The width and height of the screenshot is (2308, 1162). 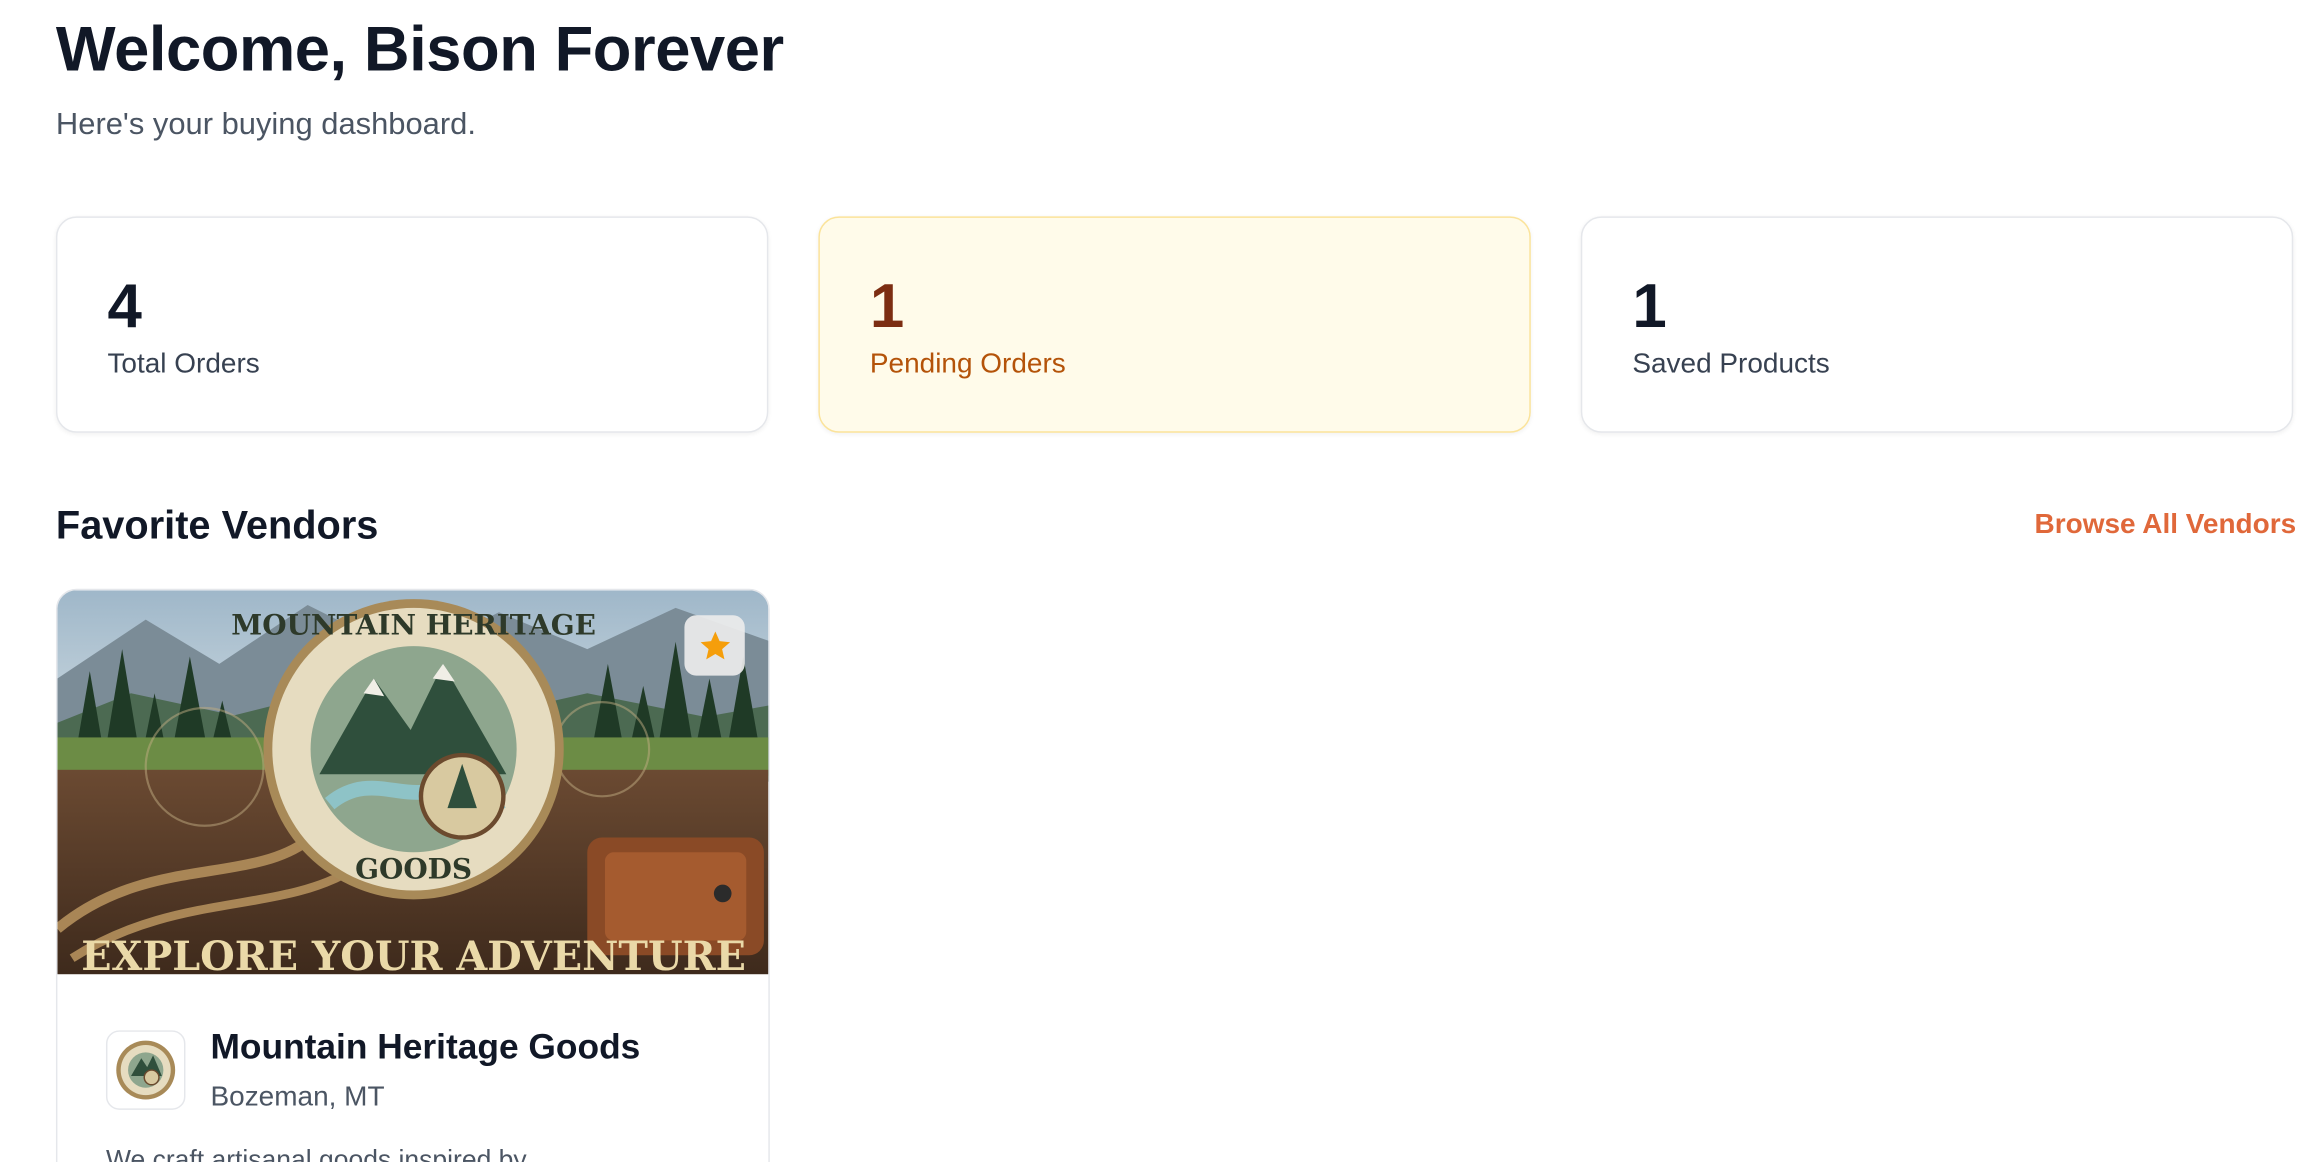 I want to click on favorite-toggle-button, so click(x=714, y=645).